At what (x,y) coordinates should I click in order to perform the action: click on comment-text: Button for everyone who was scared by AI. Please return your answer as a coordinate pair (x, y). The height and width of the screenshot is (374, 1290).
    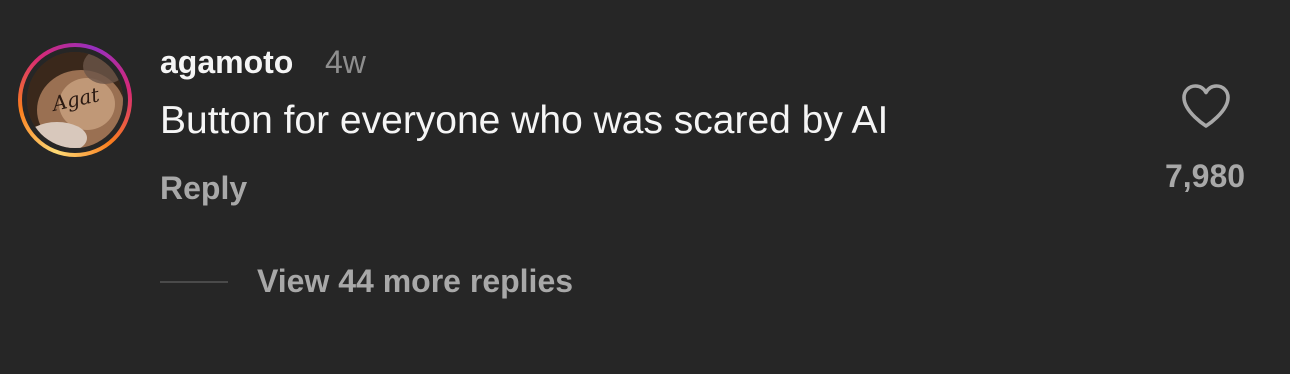
    Looking at the image, I should click on (524, 120).